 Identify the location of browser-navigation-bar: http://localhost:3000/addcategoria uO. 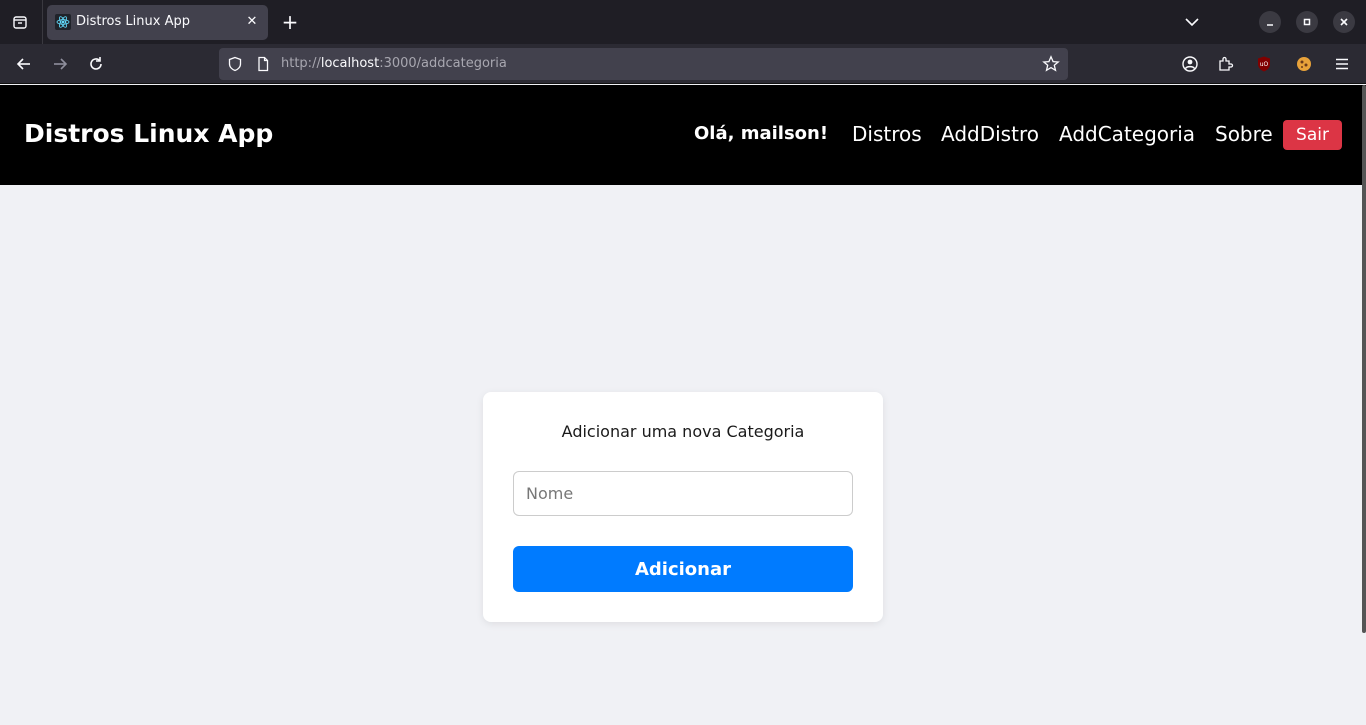
(683, 64).